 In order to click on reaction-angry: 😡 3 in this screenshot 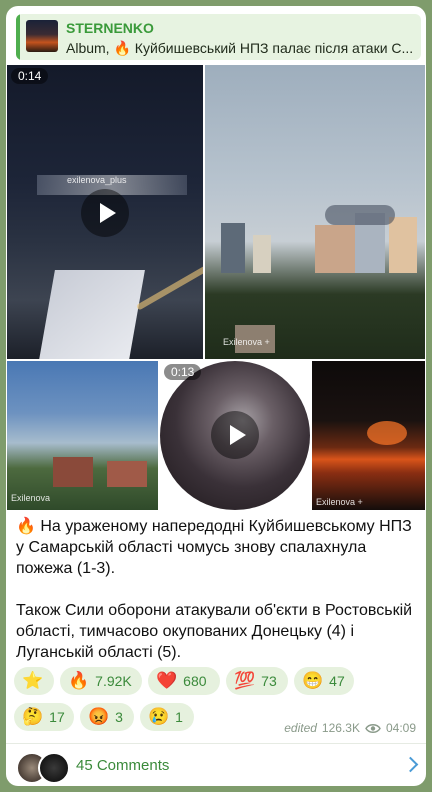, I will do `click(107, 717)`.